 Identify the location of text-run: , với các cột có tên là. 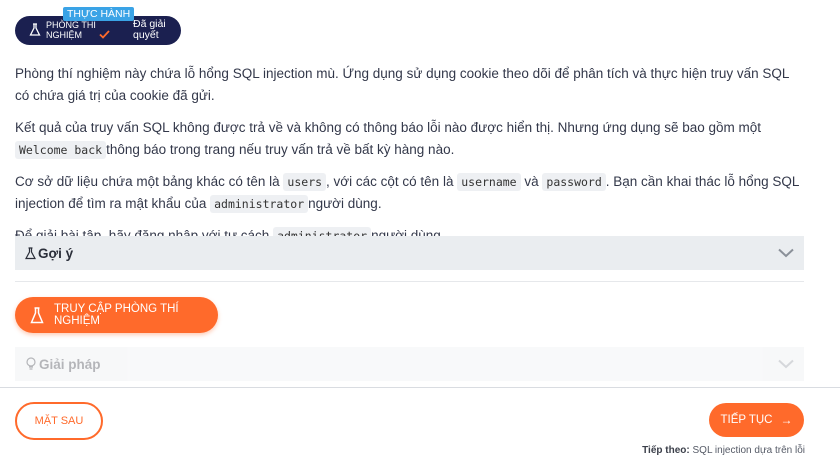
(392, 181).